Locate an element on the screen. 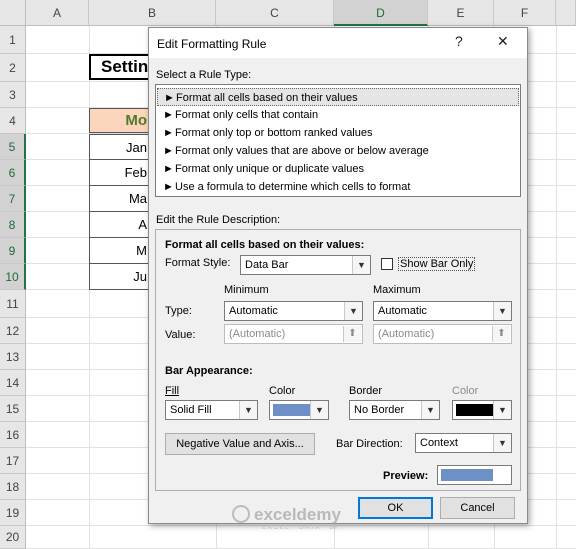 This screenshot has width=576, height=549. column-header-c: C is located at coordinates (275, 13).